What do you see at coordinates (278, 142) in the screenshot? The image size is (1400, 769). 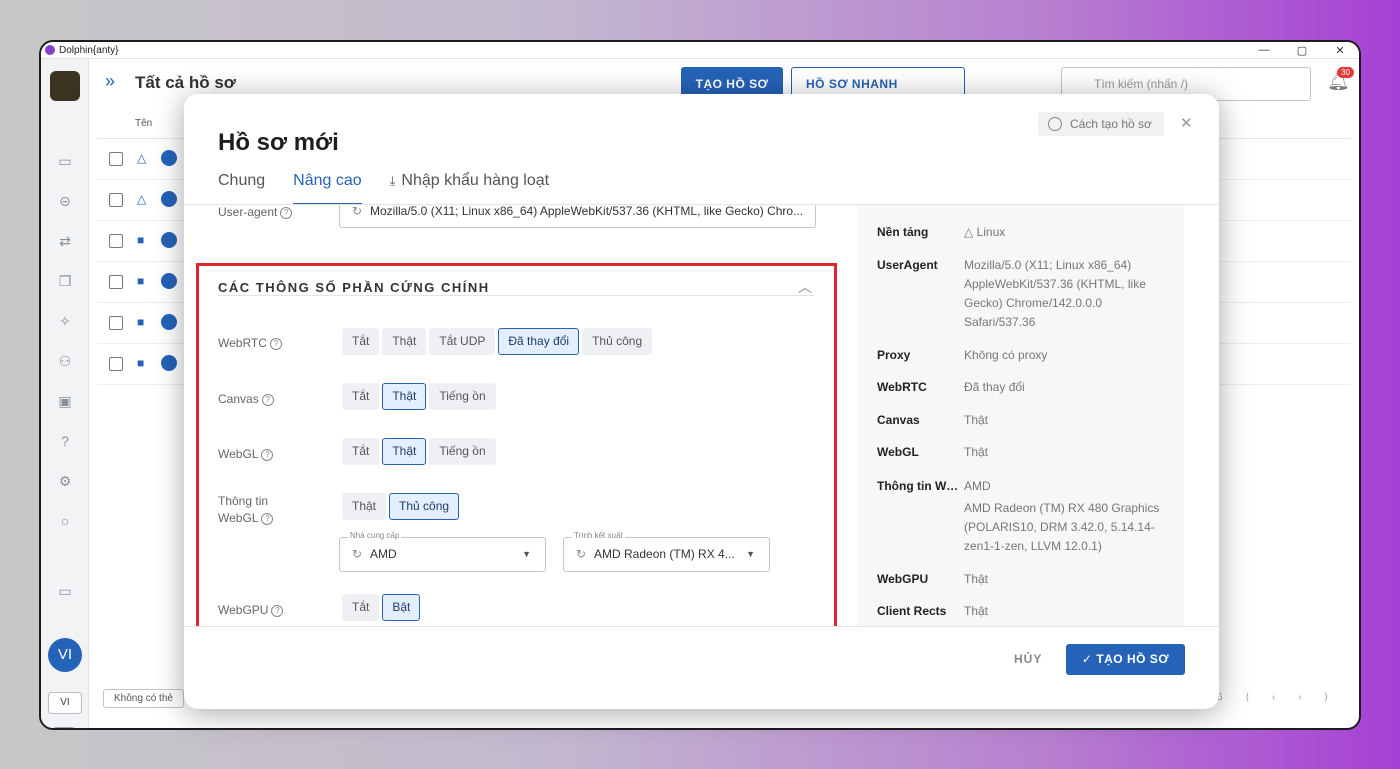 I see `modal-title: Hồ sơ mới` at bounding box center [278, 142].